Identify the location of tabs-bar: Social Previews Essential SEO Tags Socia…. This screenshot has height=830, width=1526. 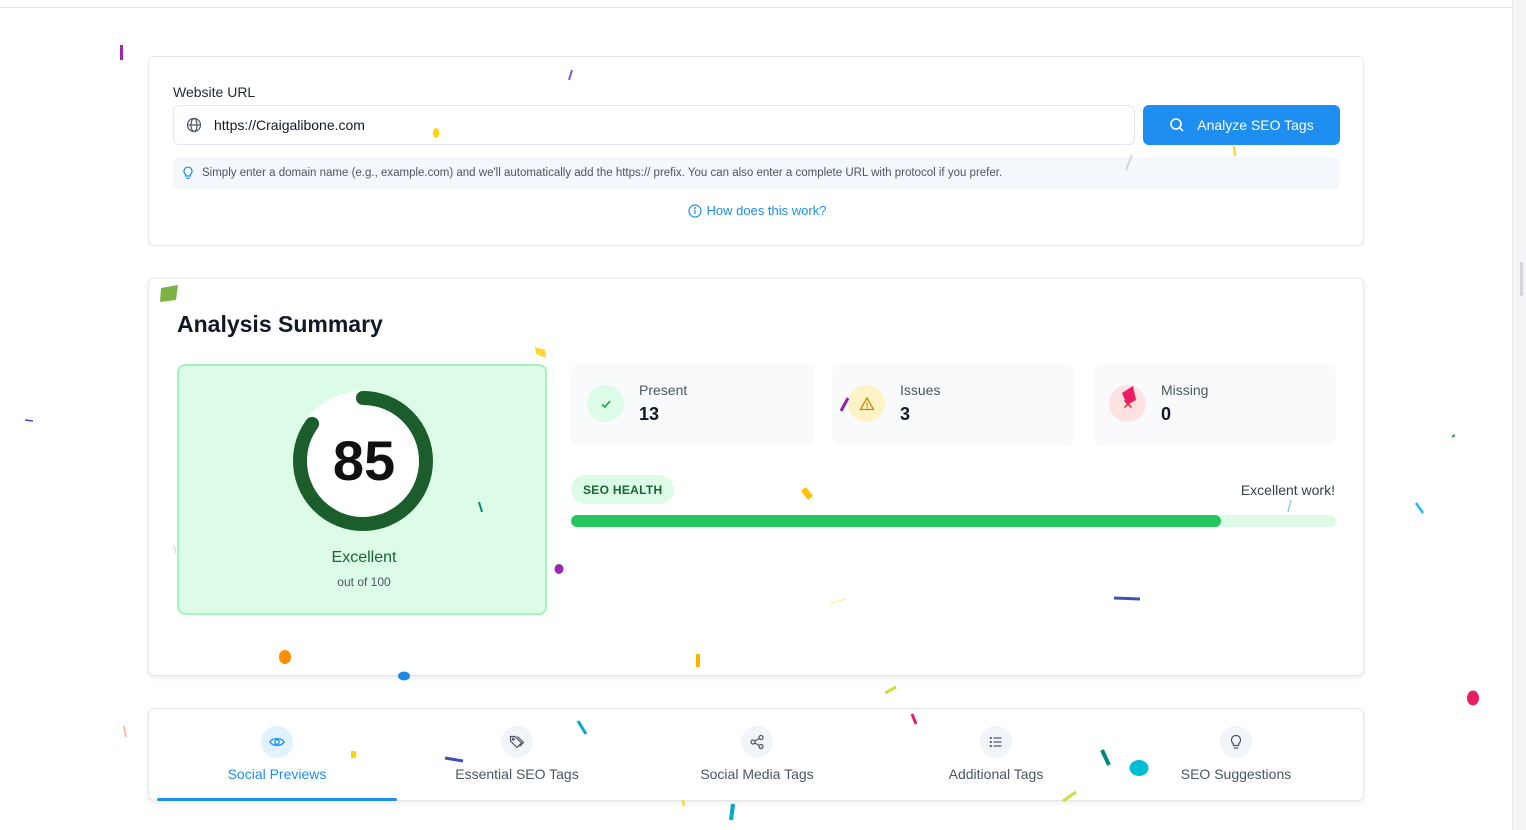
(756, 754).